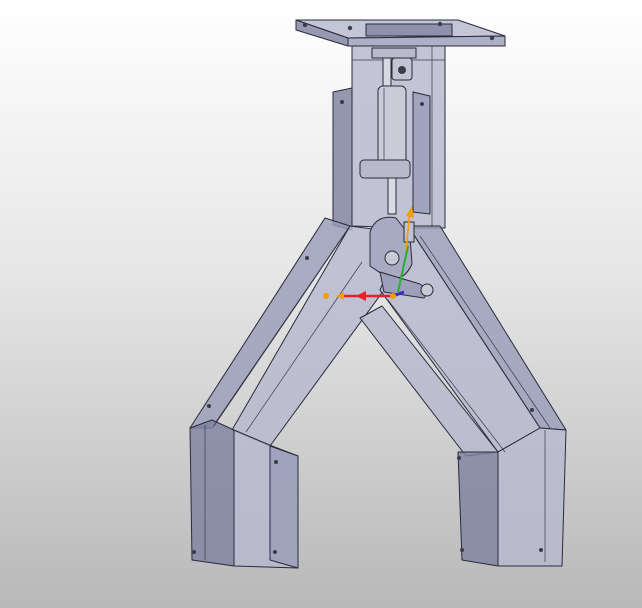  Describe the element at coordinates (400, 33) in the screenshot. I see `top-mounting-plate` at that location.